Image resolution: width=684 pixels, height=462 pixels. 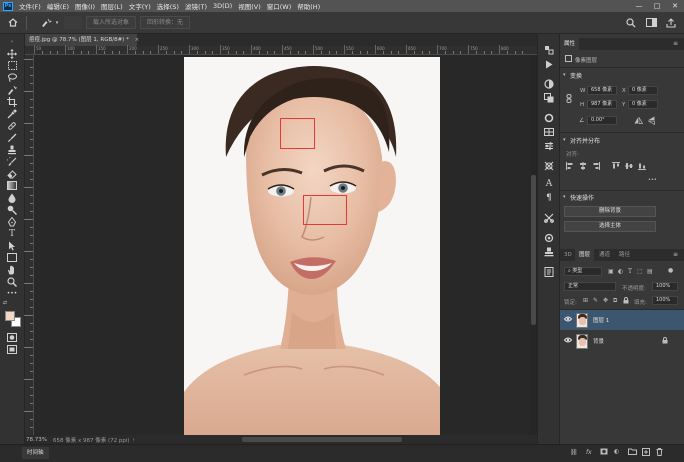 What do you see at coordinates (598, 341) in the screenshot?
I see `layer-name: 背景` at bounding box center [598, 341].